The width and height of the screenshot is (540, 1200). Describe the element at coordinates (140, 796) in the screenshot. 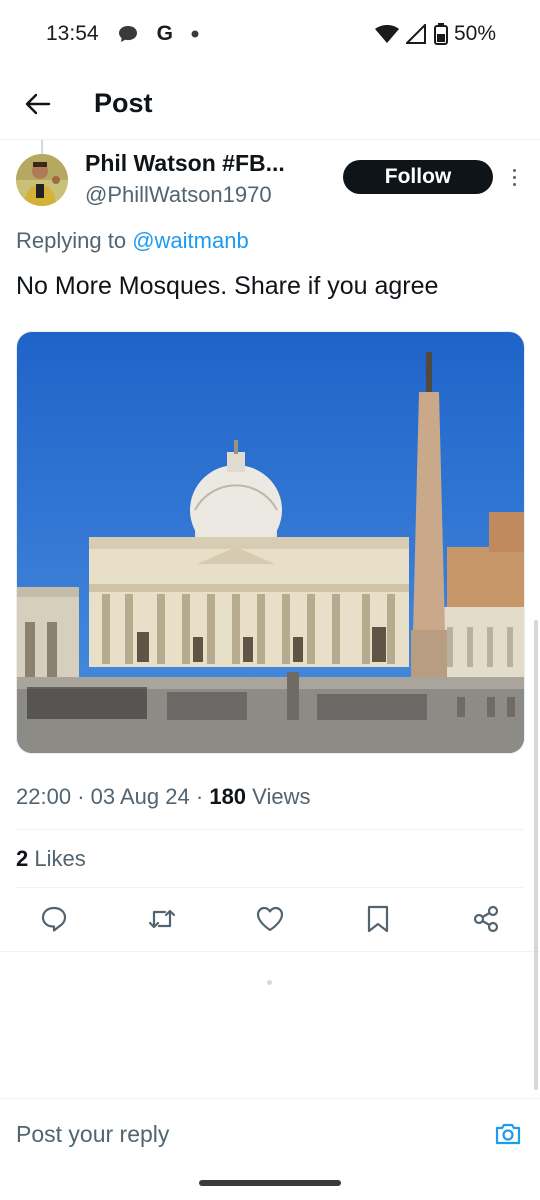

I see `post-date: 03 Aug 24` at that location.